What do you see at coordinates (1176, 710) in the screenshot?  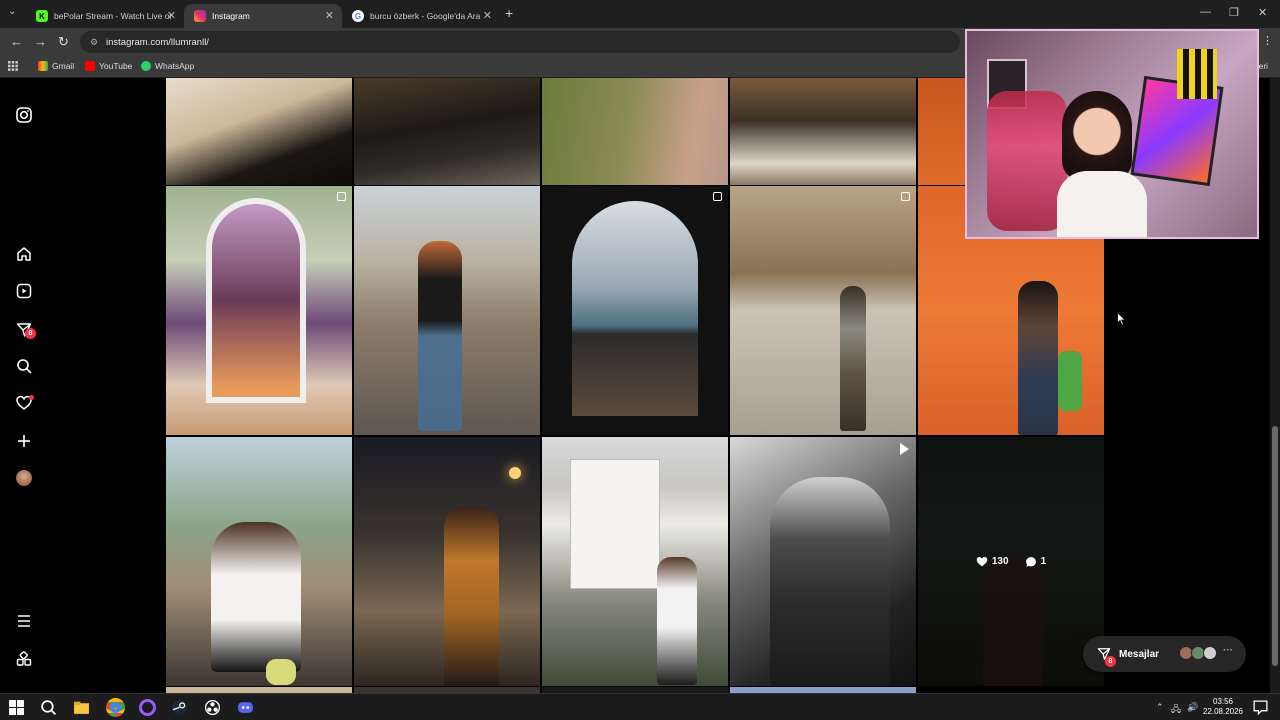 I see `network-icon: 🖧` at bounding box center [1176, 710].